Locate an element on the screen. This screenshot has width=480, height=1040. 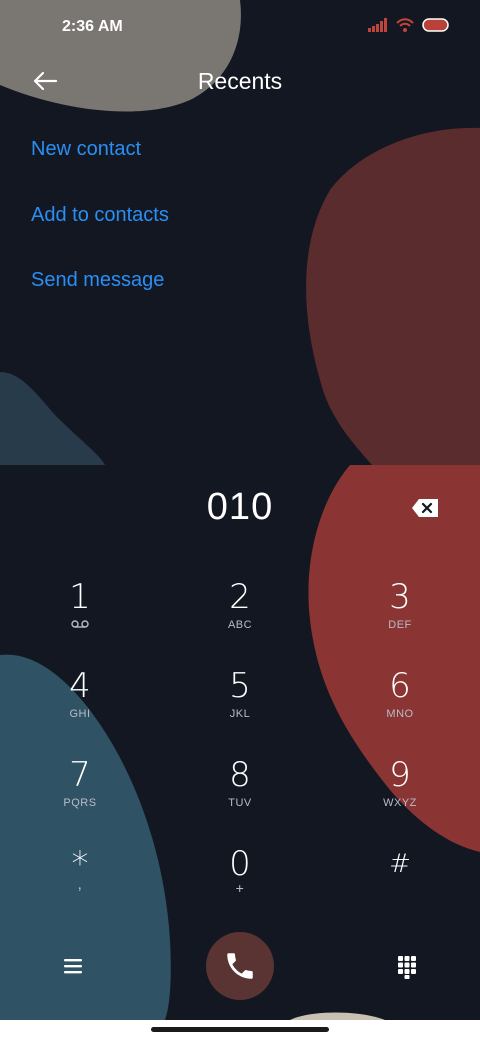
key-letters: + is located at coordinates (240, 888).